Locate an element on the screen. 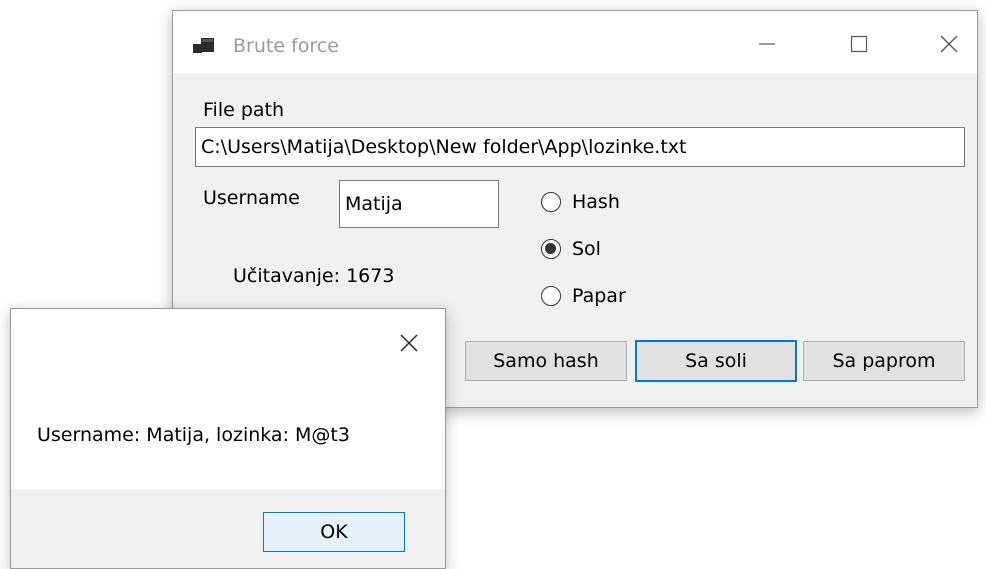 Image resolution: width=986 pixels, height=569 pixels. radio-hash: Hash is located at coordinates (580, 202).